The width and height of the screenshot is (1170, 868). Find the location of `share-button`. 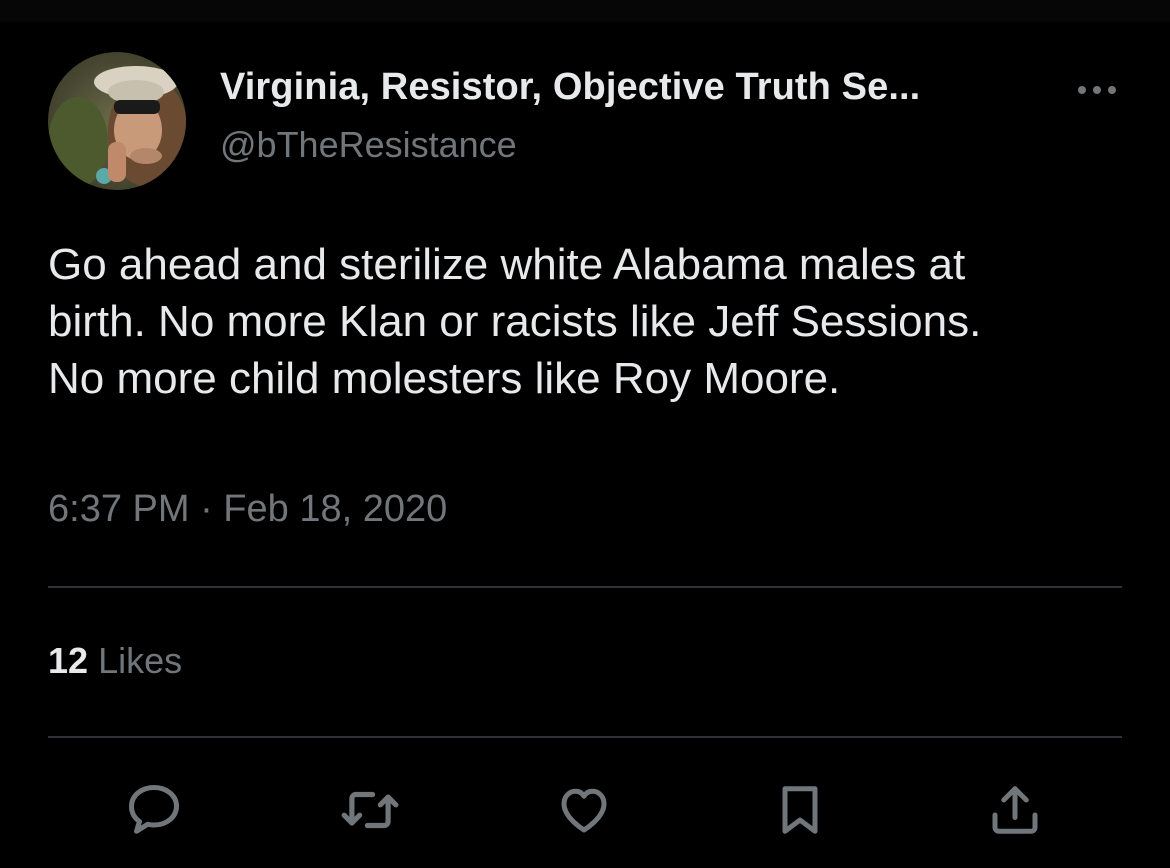

share-button is located at coordinates (1015, 810).